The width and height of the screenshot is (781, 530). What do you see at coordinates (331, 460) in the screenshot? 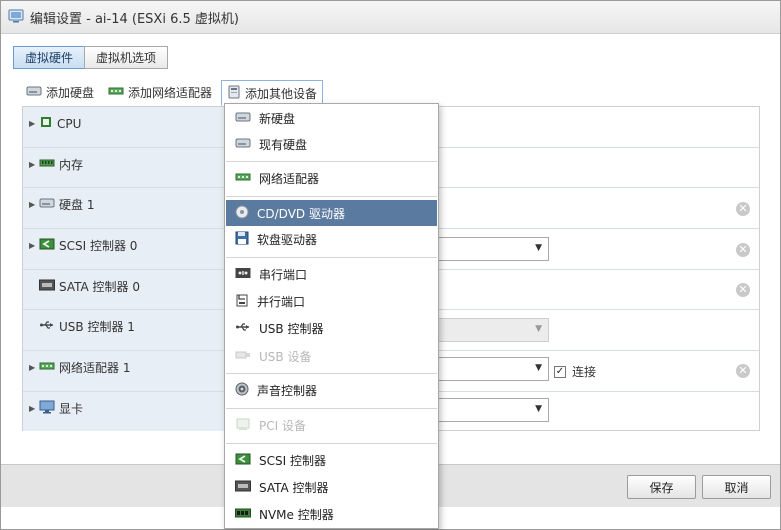
I see `menu-item-scsi-controller: SCSI 控制器` at bounding box center [331, 460].